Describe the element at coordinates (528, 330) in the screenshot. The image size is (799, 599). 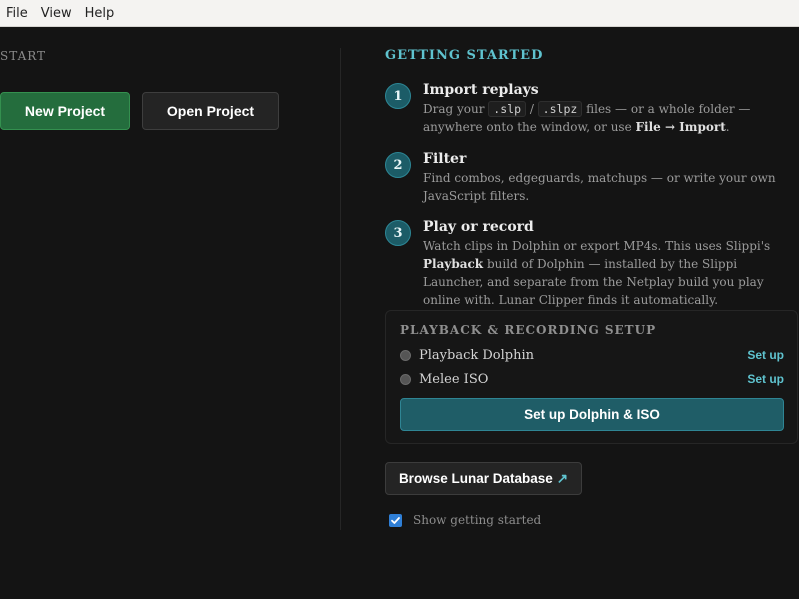
I see `setup-card-title: PLAYBACK & RECORDING SETUP` at that location.